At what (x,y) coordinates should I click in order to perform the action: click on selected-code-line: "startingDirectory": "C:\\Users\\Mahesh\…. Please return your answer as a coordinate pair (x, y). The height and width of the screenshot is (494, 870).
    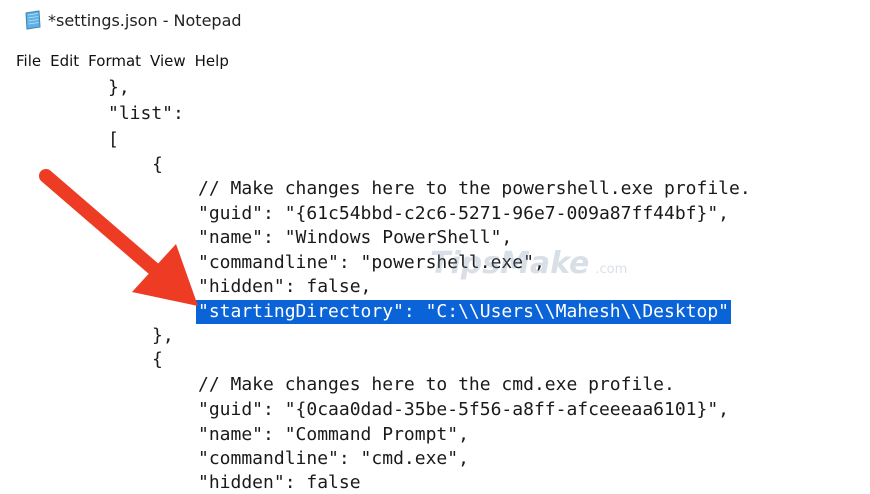
    Looking at the image, I should click on (464, 312).